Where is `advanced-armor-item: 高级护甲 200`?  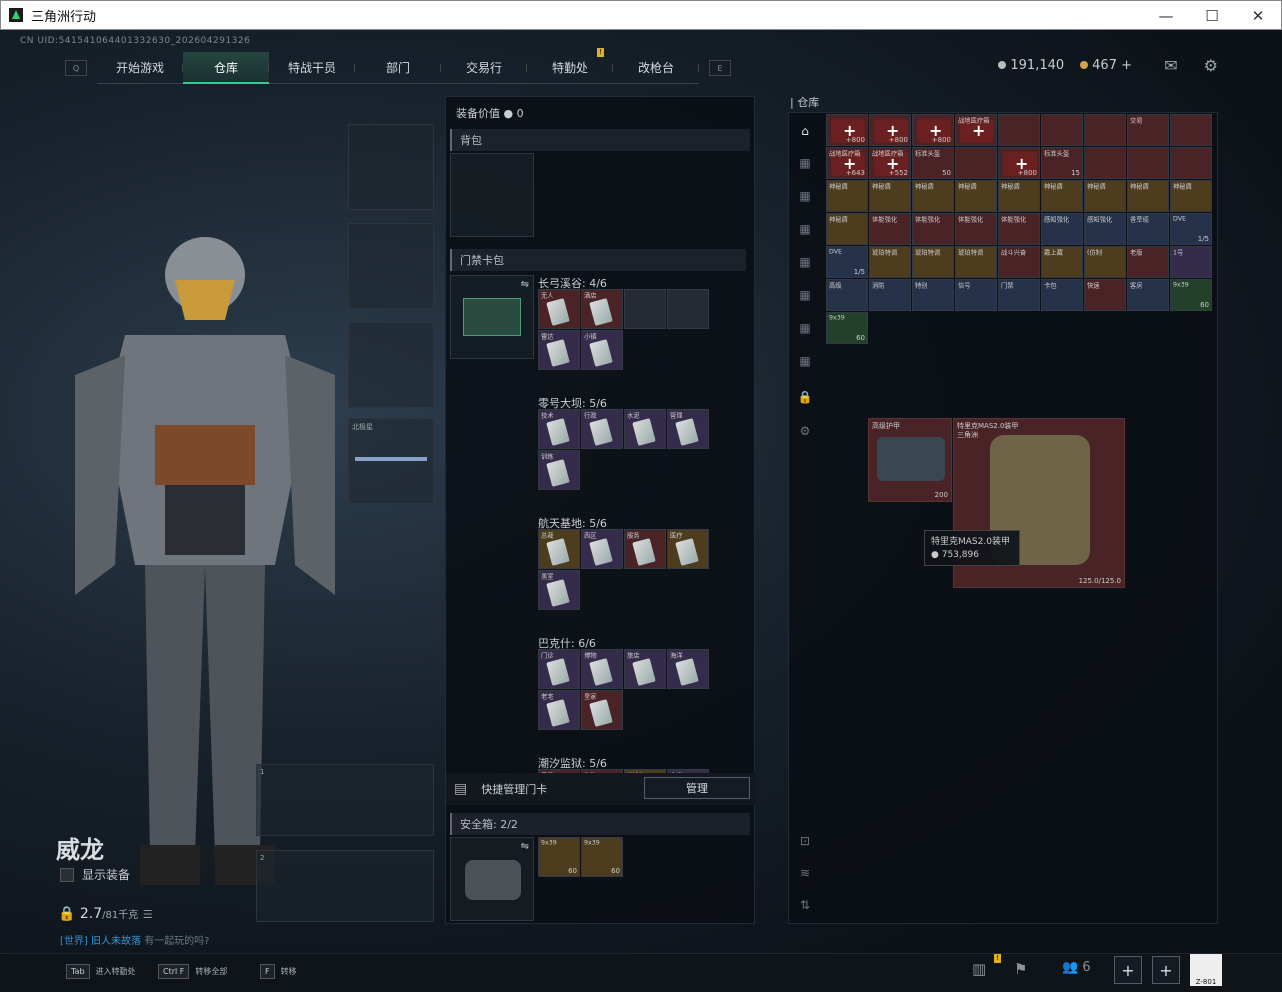
advanced-armor-item: 高级护甲 200 is located at coordinates (910, 460).